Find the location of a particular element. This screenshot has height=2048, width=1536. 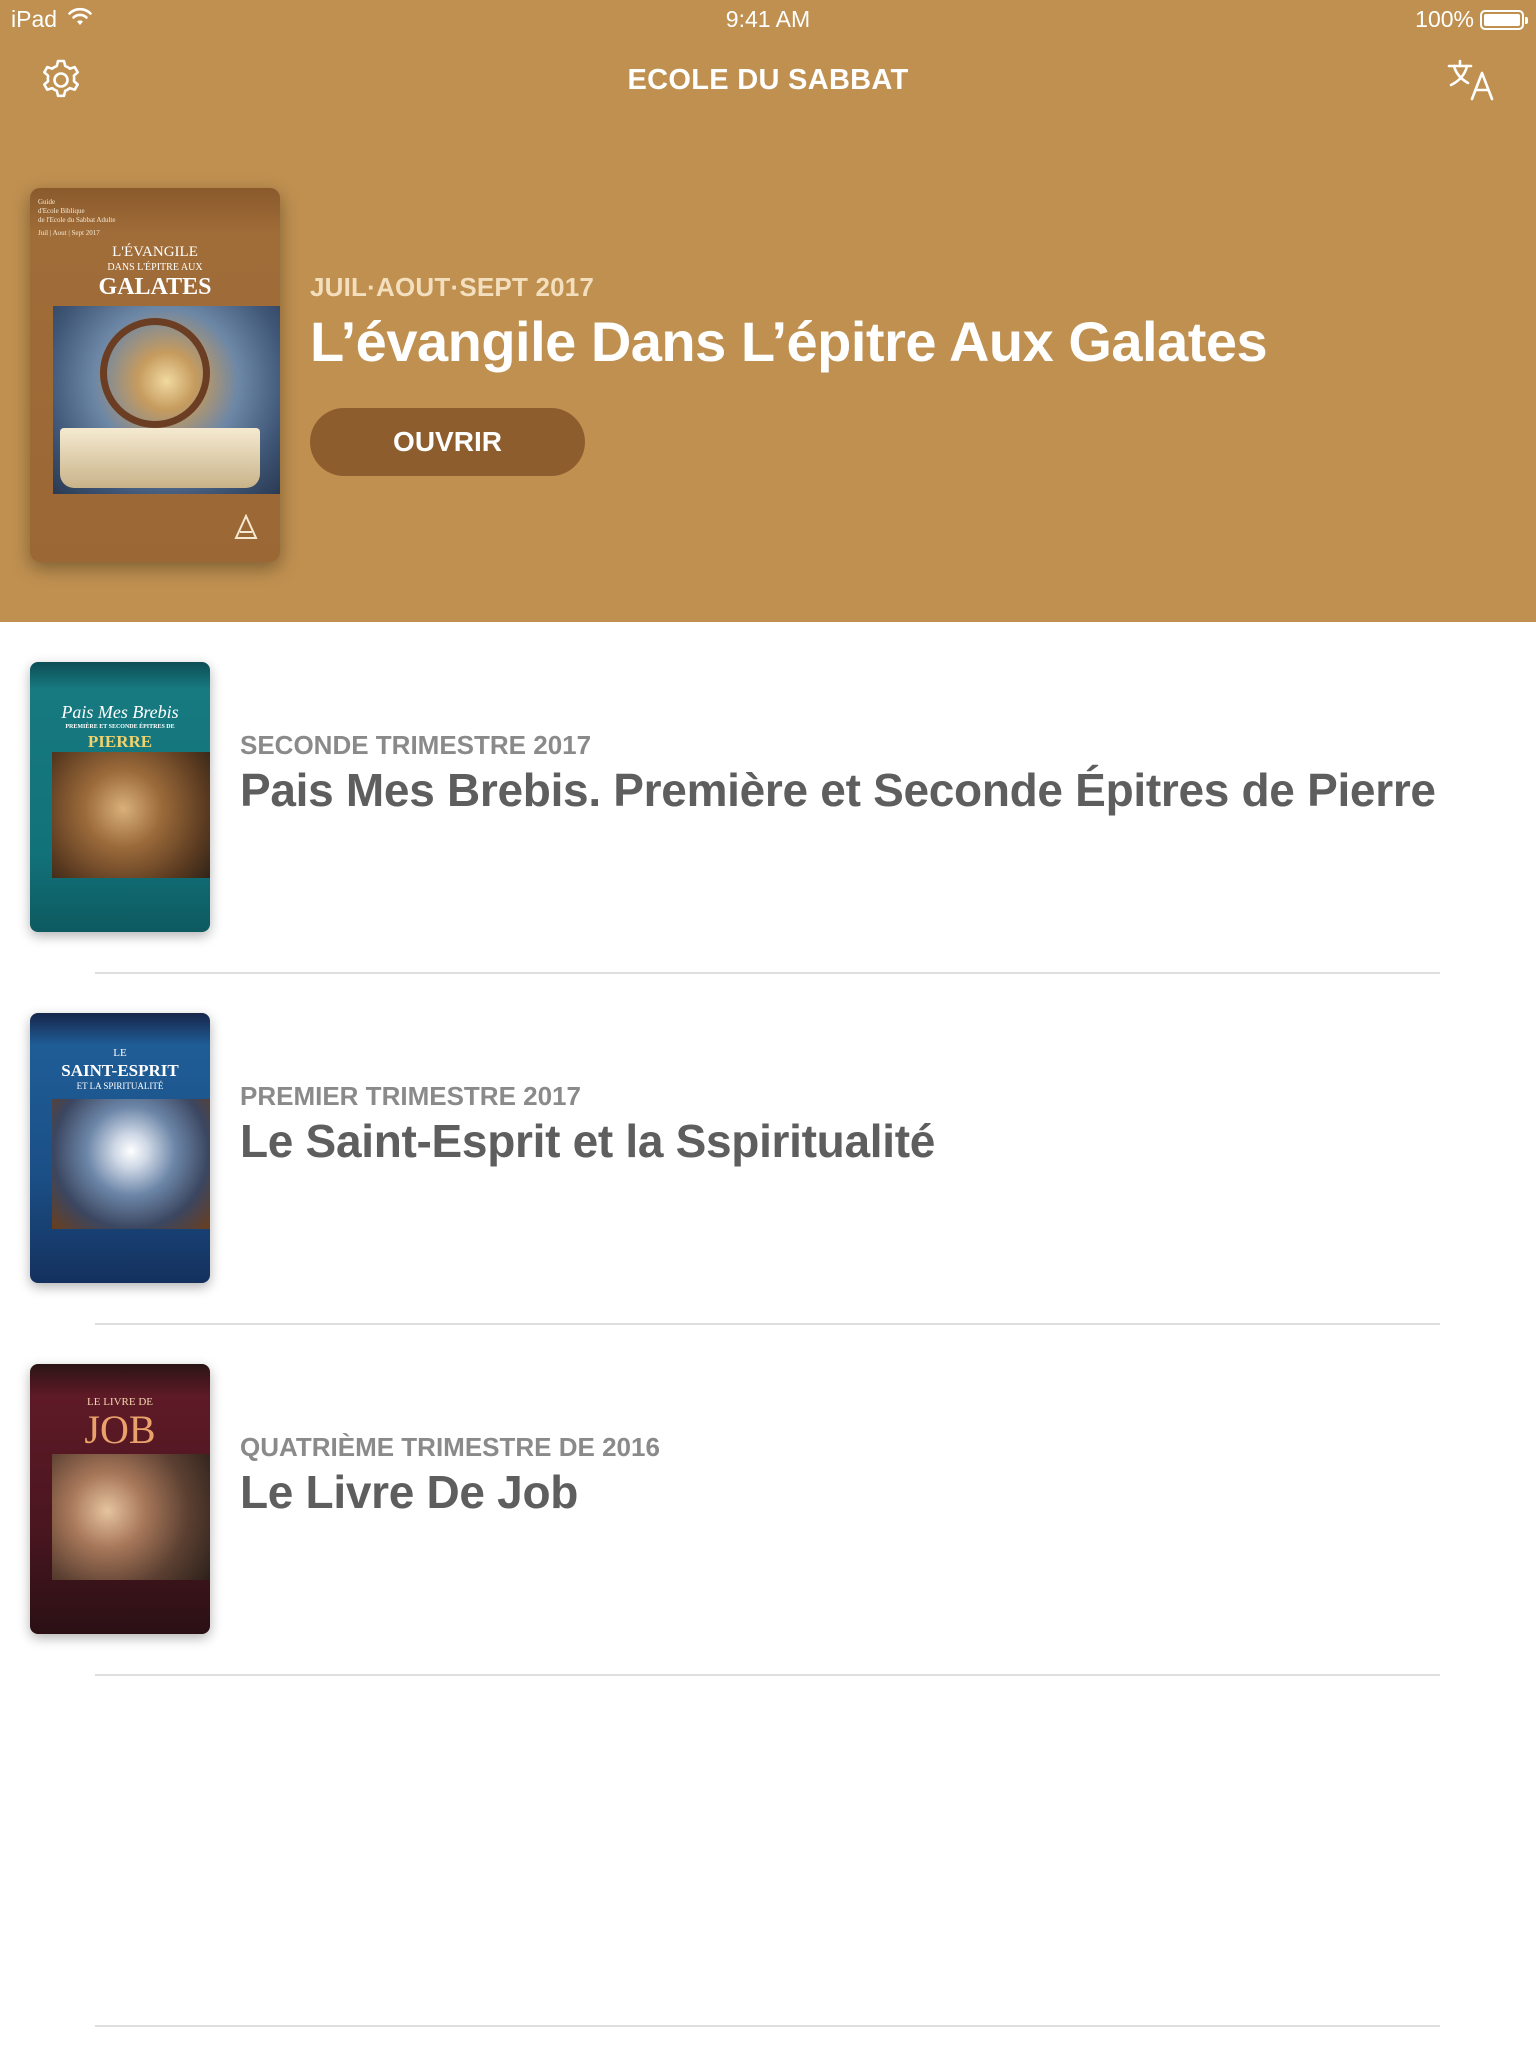

language-button is located at coordinates (1472, 82).